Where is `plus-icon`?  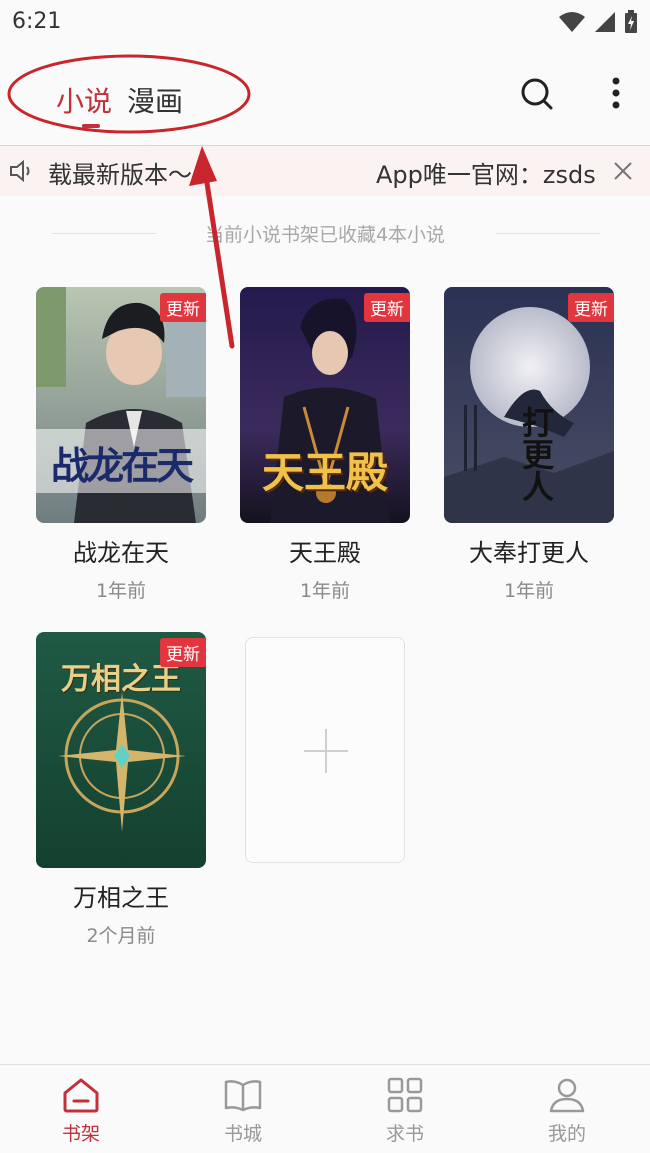 plus-icon is located at coordinates (326, 751).